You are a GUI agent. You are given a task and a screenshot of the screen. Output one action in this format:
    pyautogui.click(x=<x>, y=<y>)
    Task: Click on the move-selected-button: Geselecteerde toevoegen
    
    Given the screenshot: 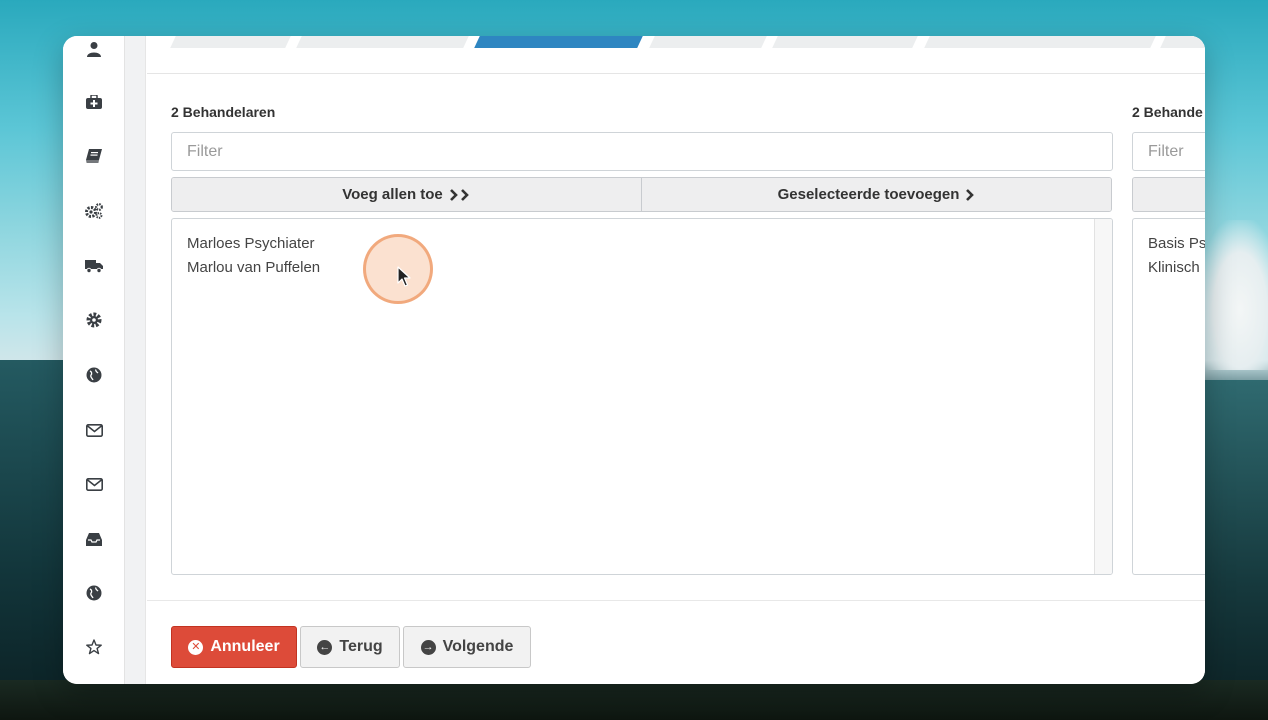 What is the action you would take?
    pyautogui.click(x=876, y=194)
    